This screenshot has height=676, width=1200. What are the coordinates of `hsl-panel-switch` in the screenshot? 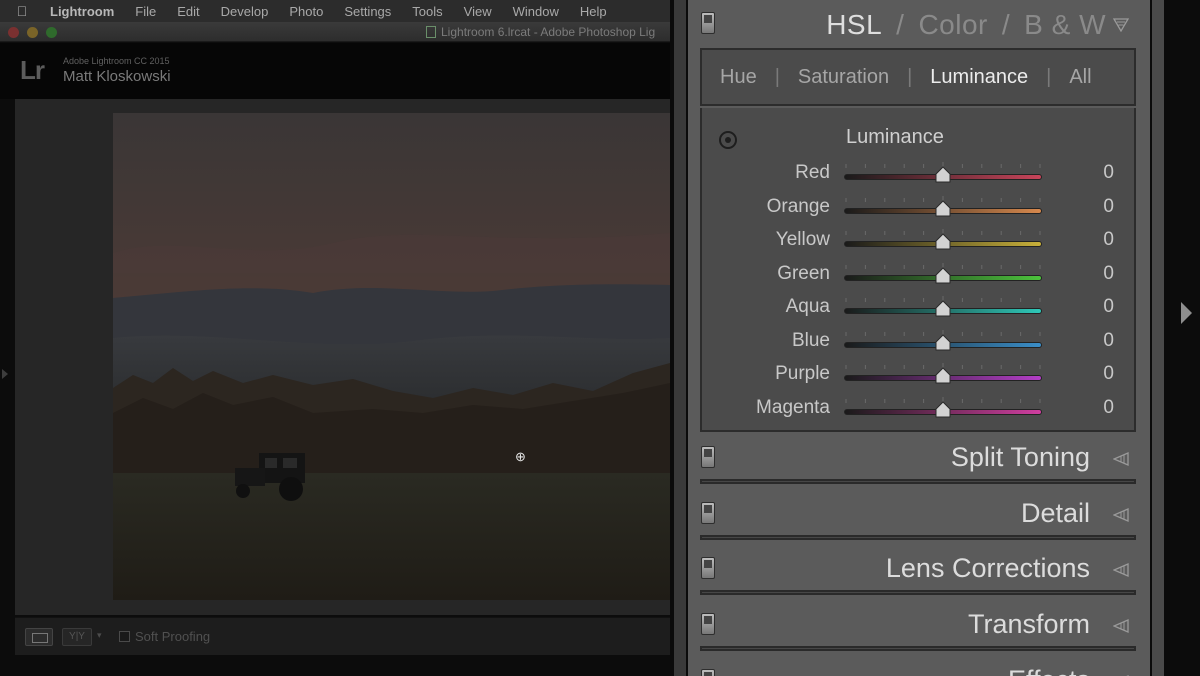 It's located at (708, 23).